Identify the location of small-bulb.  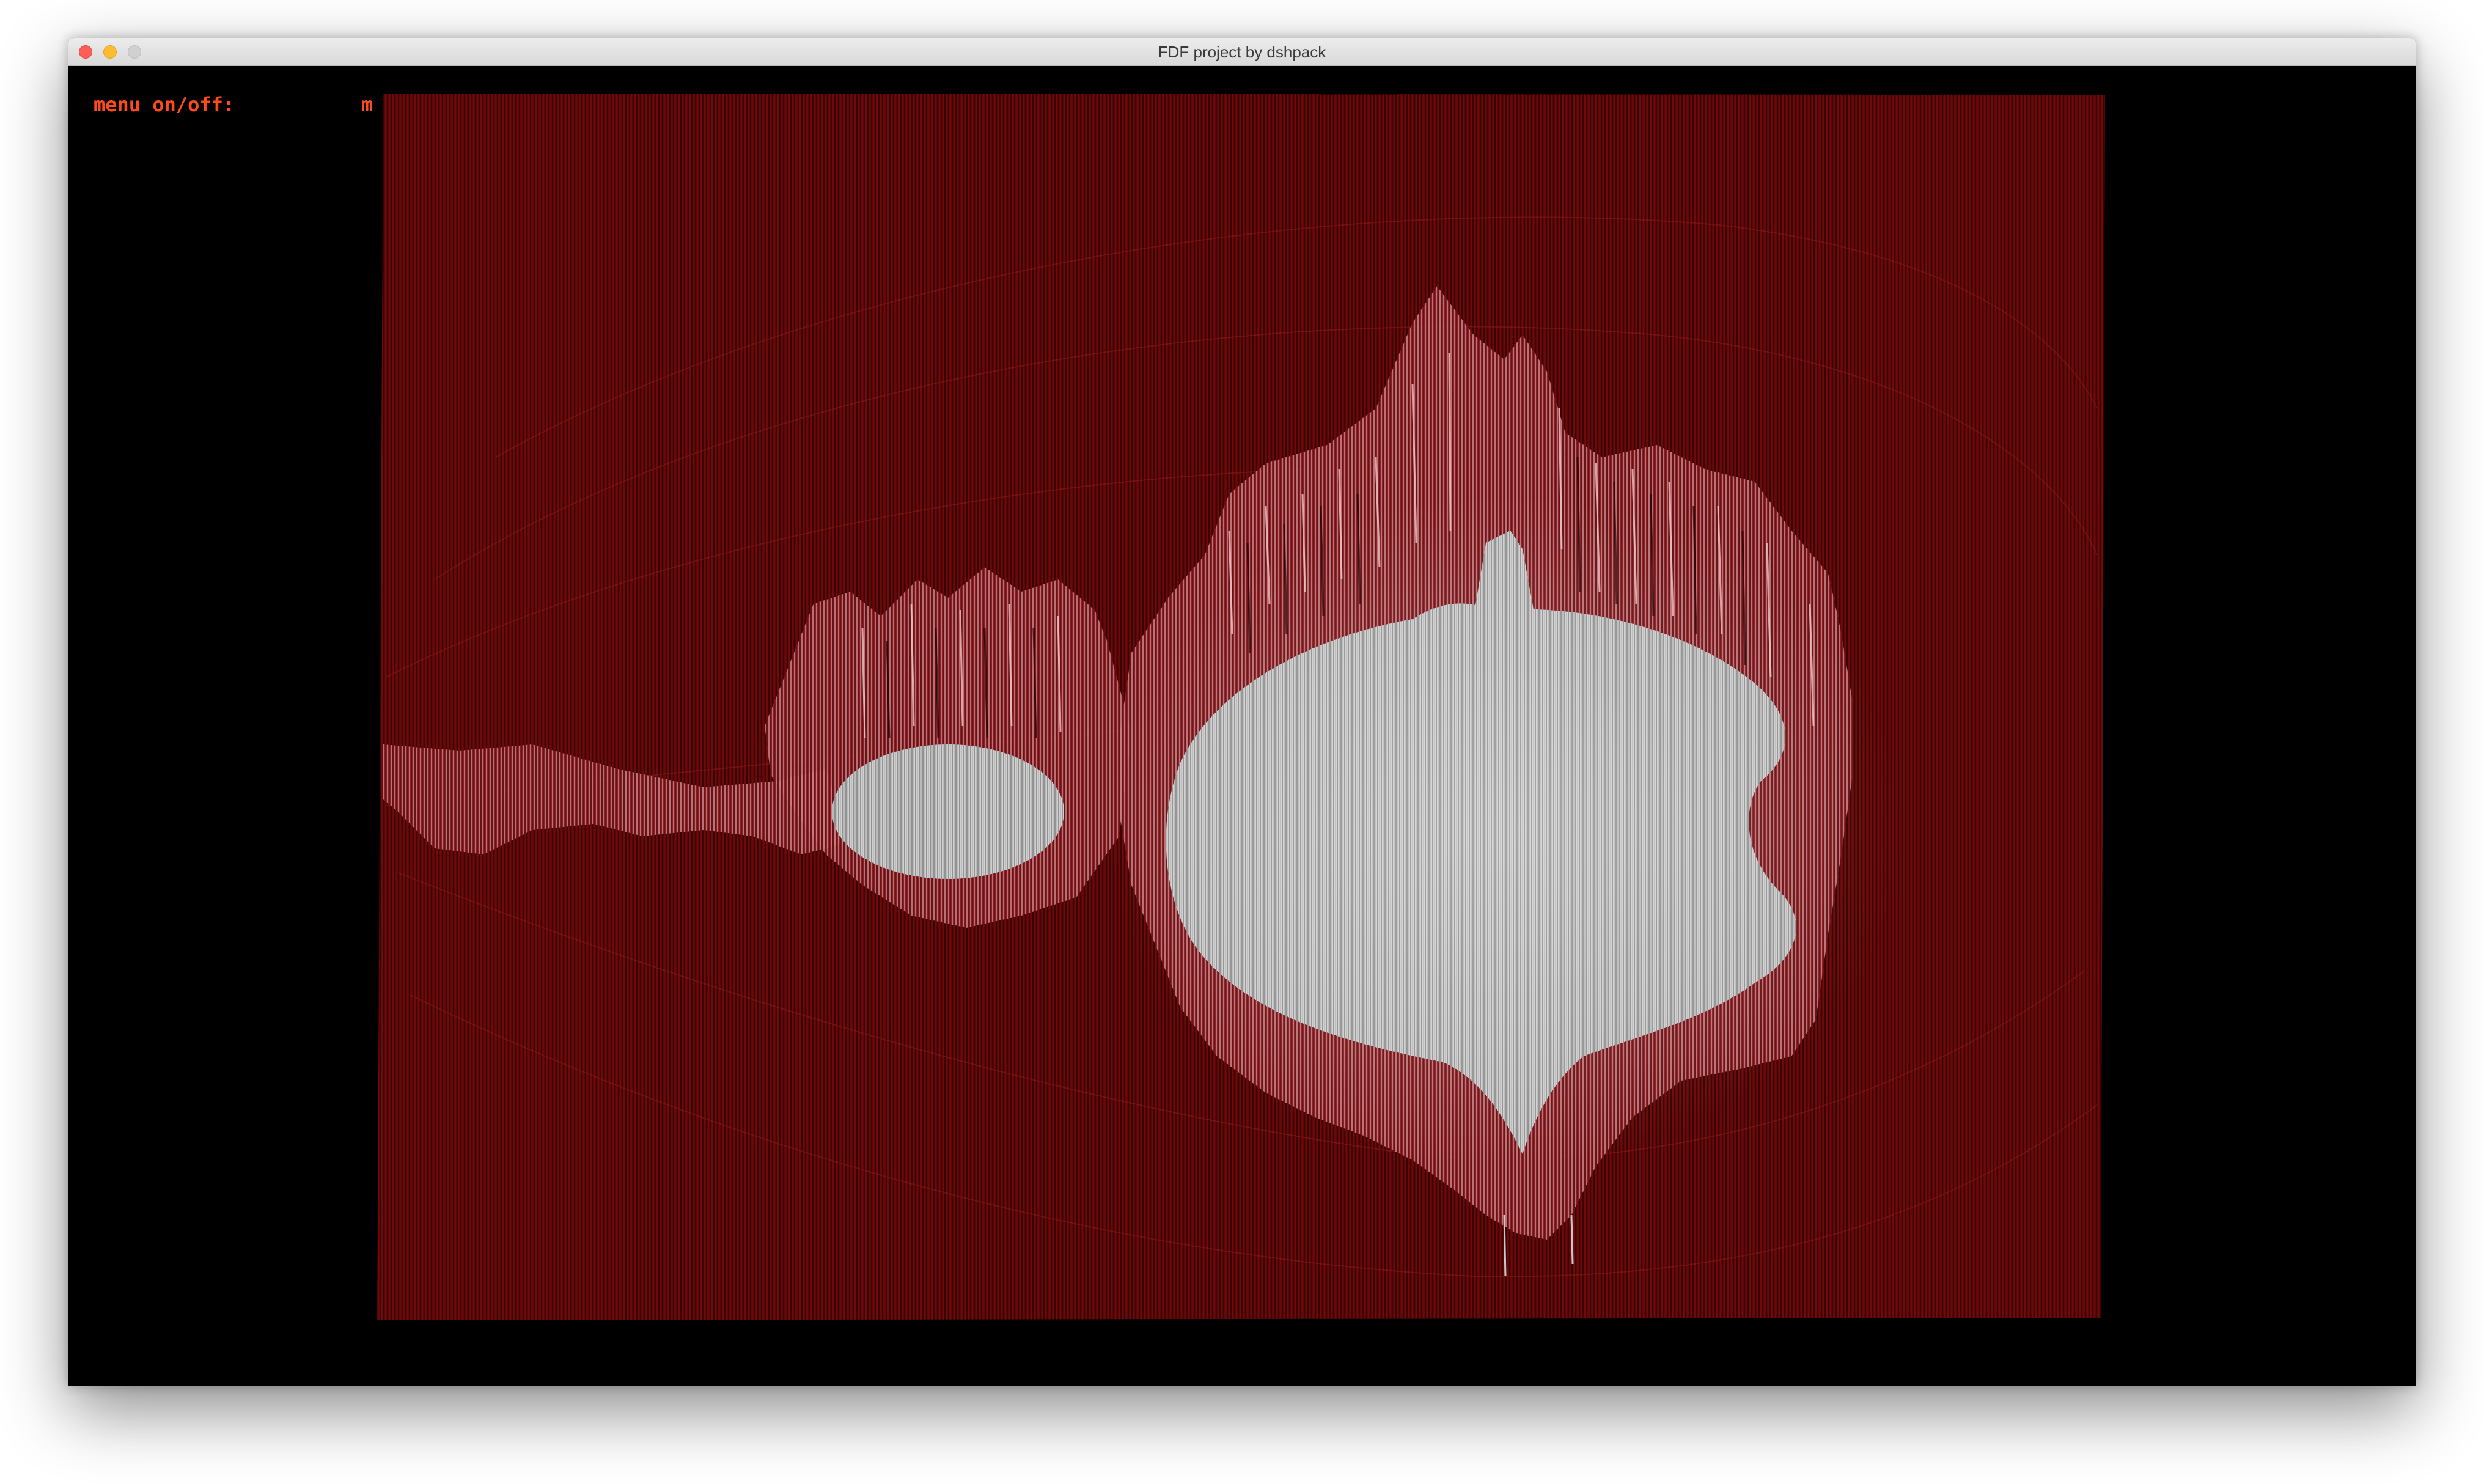
(948, 811).